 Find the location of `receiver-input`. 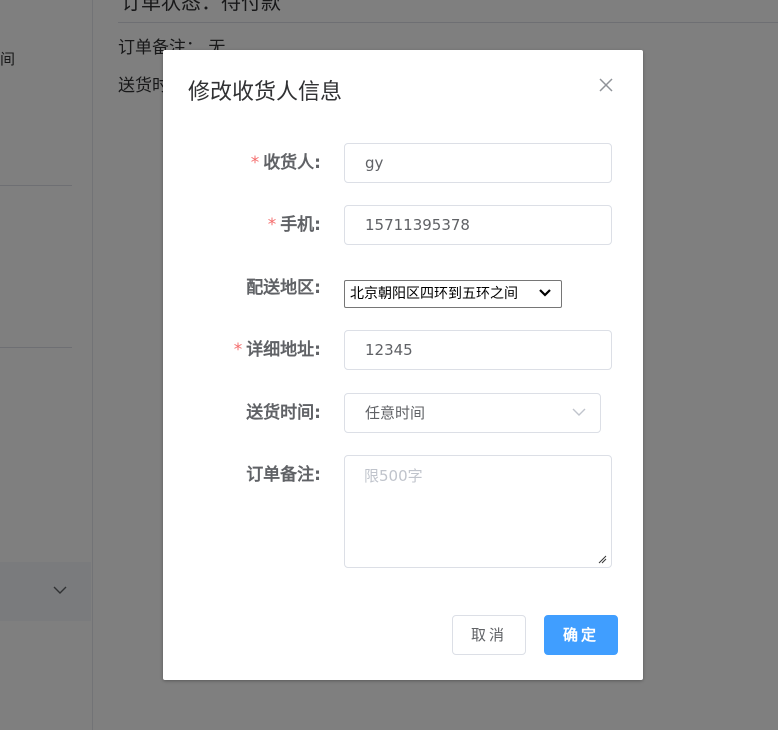

receiver-input is located at coordinates (478, 163).